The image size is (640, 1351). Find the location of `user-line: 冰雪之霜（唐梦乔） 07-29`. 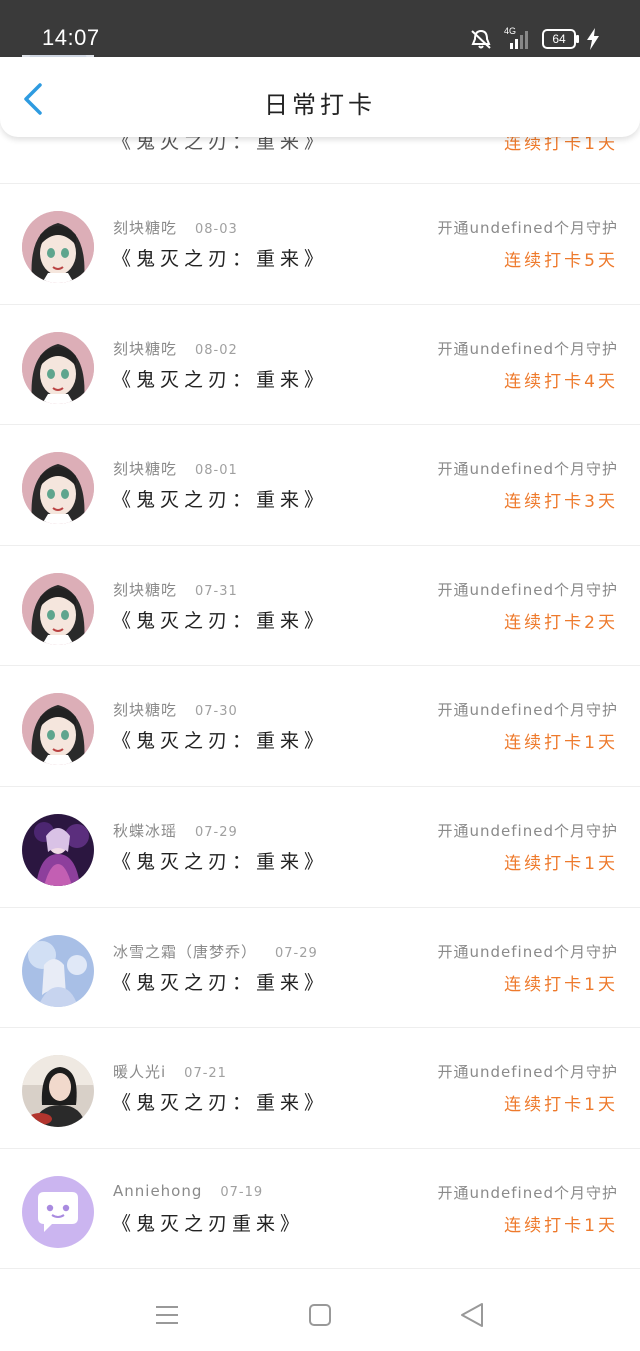

user-line: 冰雪之霜（唐梦乔） 07-29 is located at coordinates (215, 951).